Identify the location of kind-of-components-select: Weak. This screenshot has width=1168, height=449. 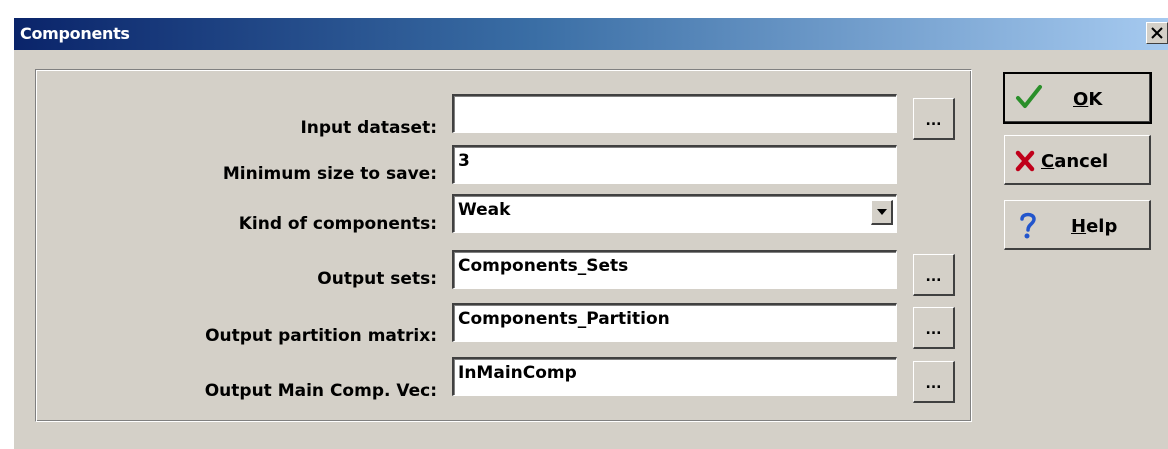
(674, 213).